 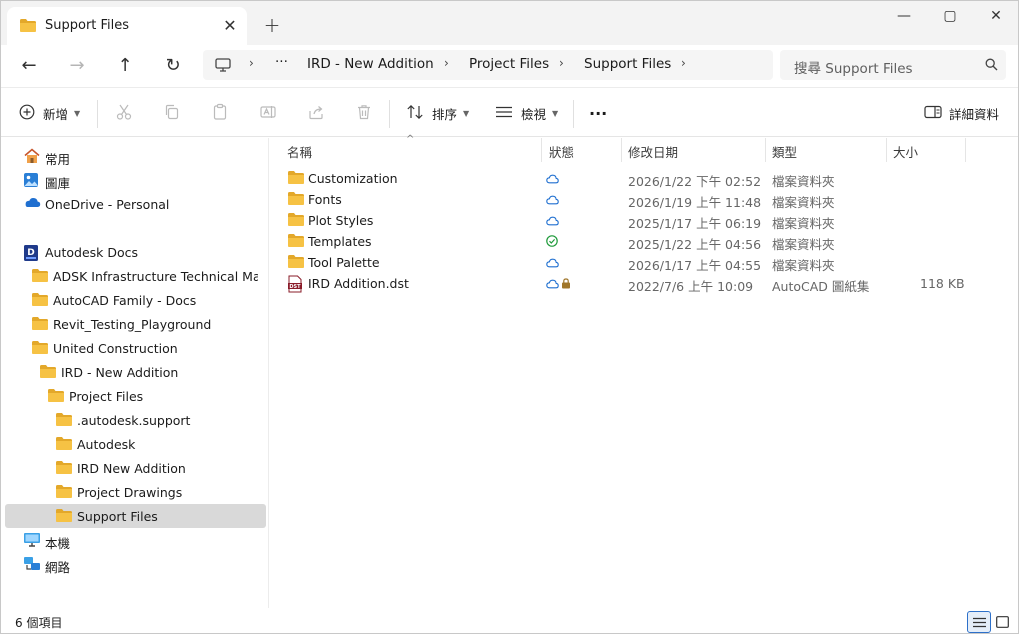 What do you see at coordinates (370, 64) in the screenshot?
I see `breadcrumb-ird-new-addition: IRD - New Addition` at bounding box center [370, 64].